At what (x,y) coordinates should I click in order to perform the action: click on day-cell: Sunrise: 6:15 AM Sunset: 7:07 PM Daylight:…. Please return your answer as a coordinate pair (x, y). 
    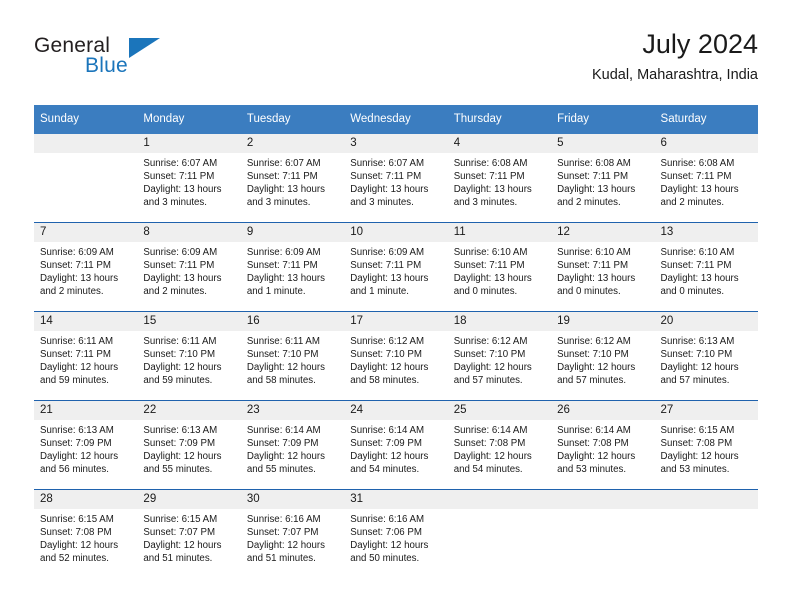
    Looking at the image, I should click on (189, 543).